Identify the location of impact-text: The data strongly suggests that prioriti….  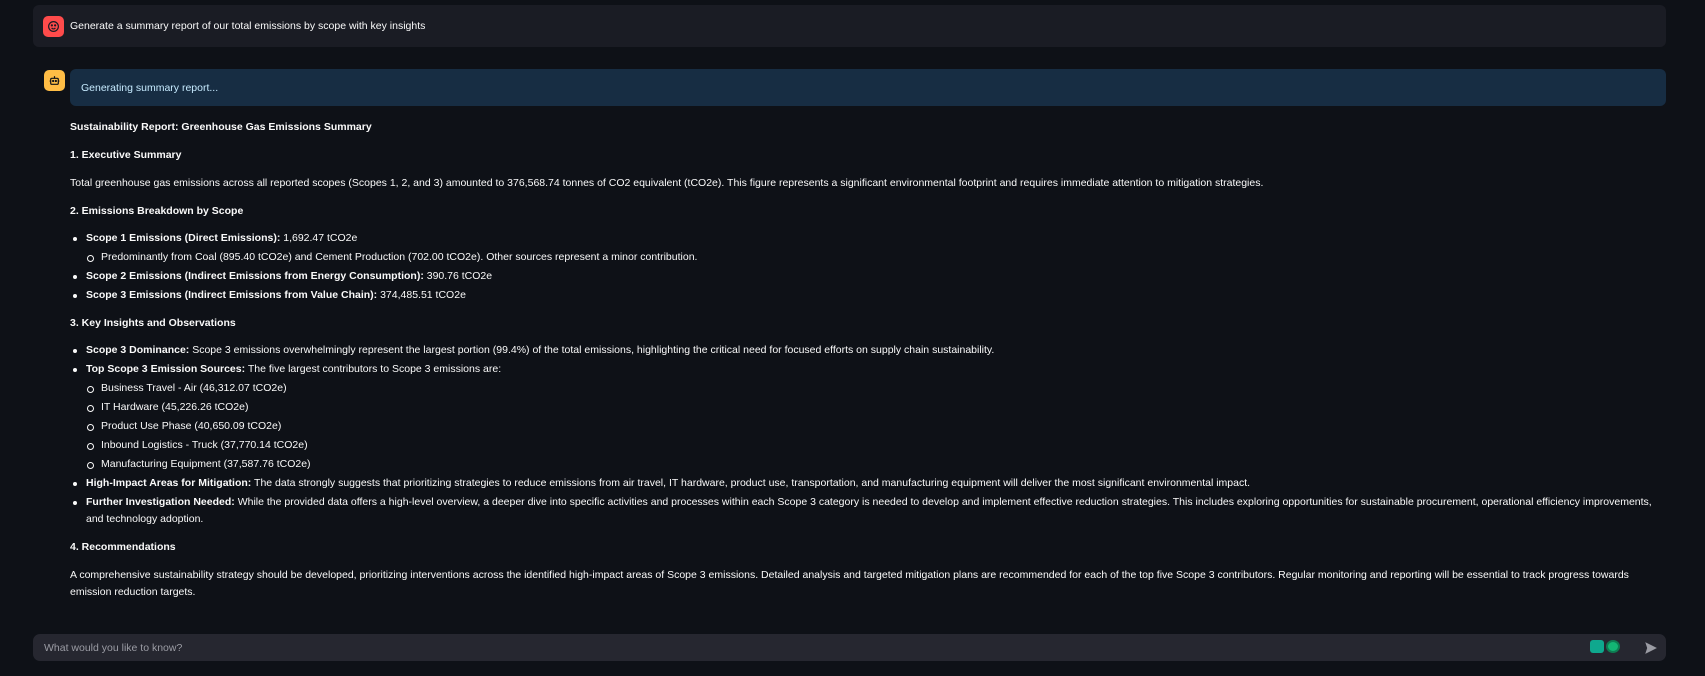
(751, 483).